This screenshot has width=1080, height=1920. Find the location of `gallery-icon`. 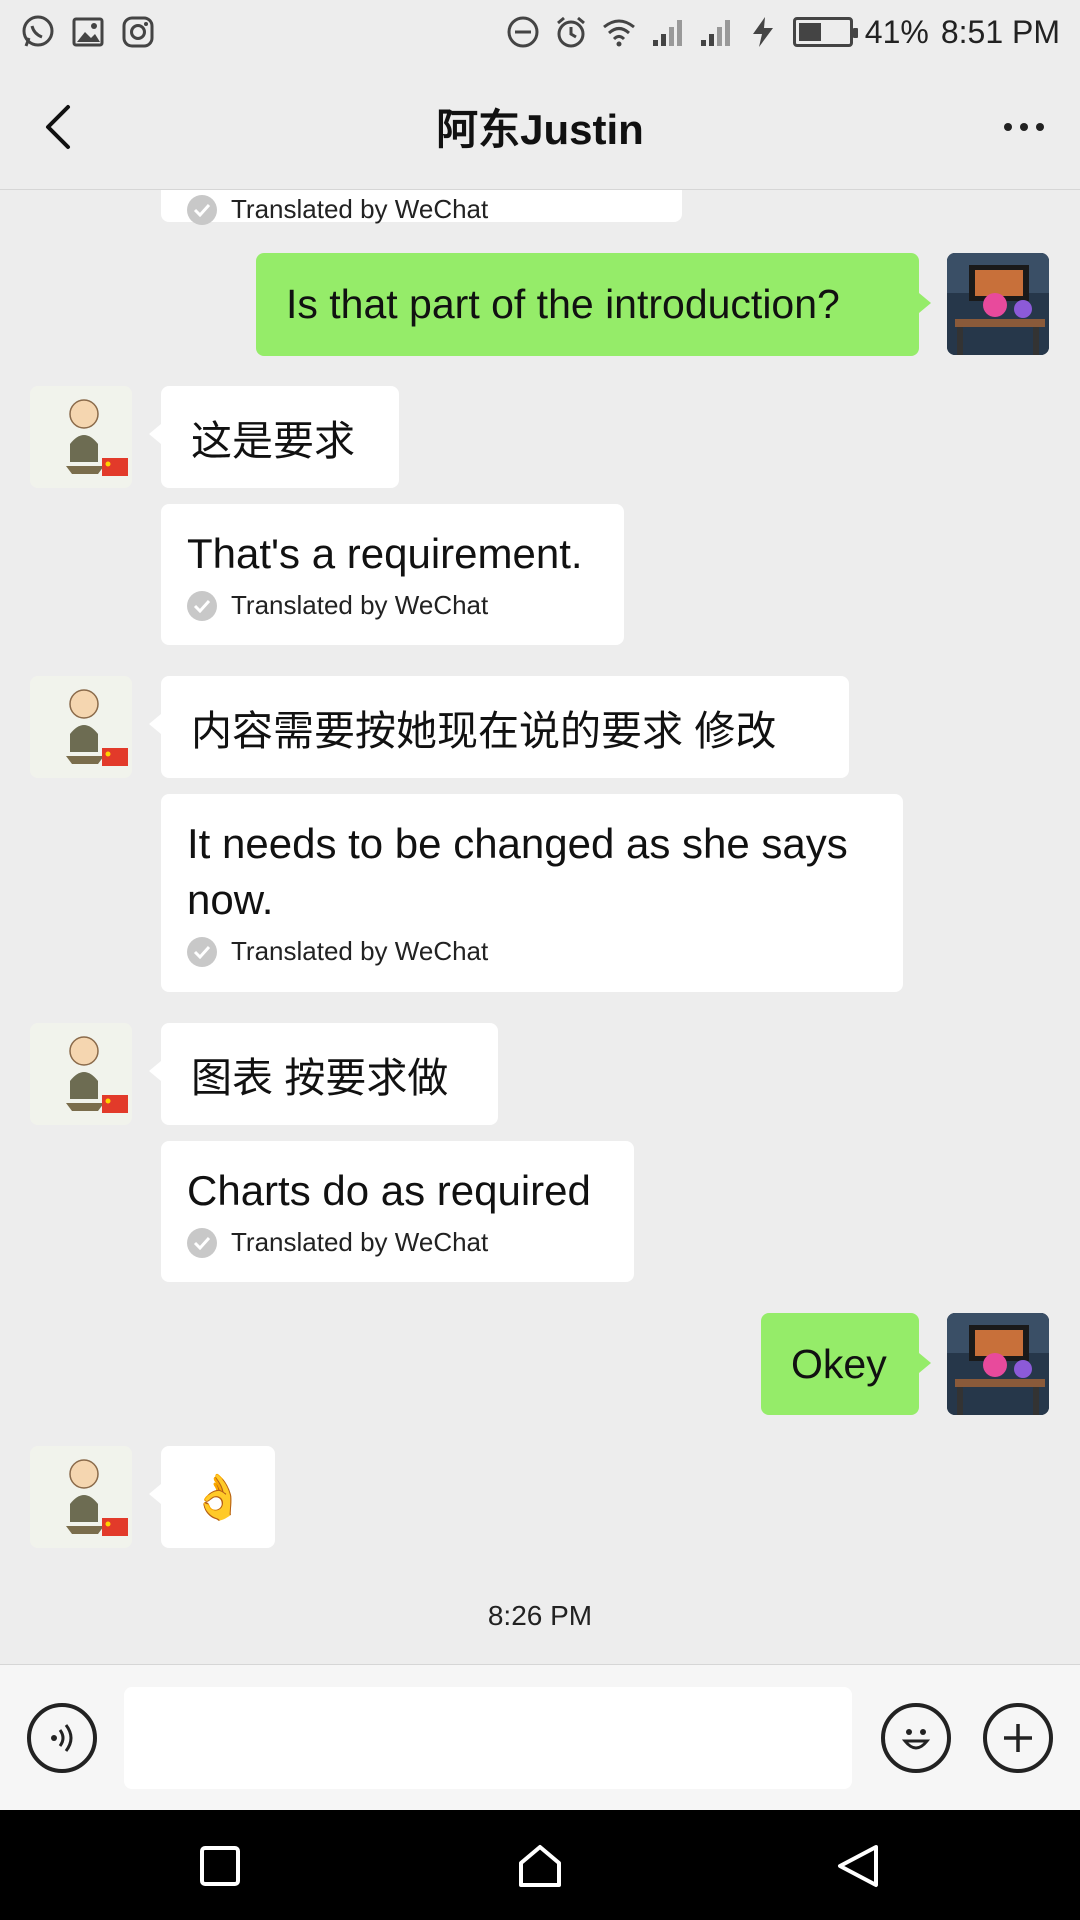

gallery-icon is located at coordinates (88, 32).